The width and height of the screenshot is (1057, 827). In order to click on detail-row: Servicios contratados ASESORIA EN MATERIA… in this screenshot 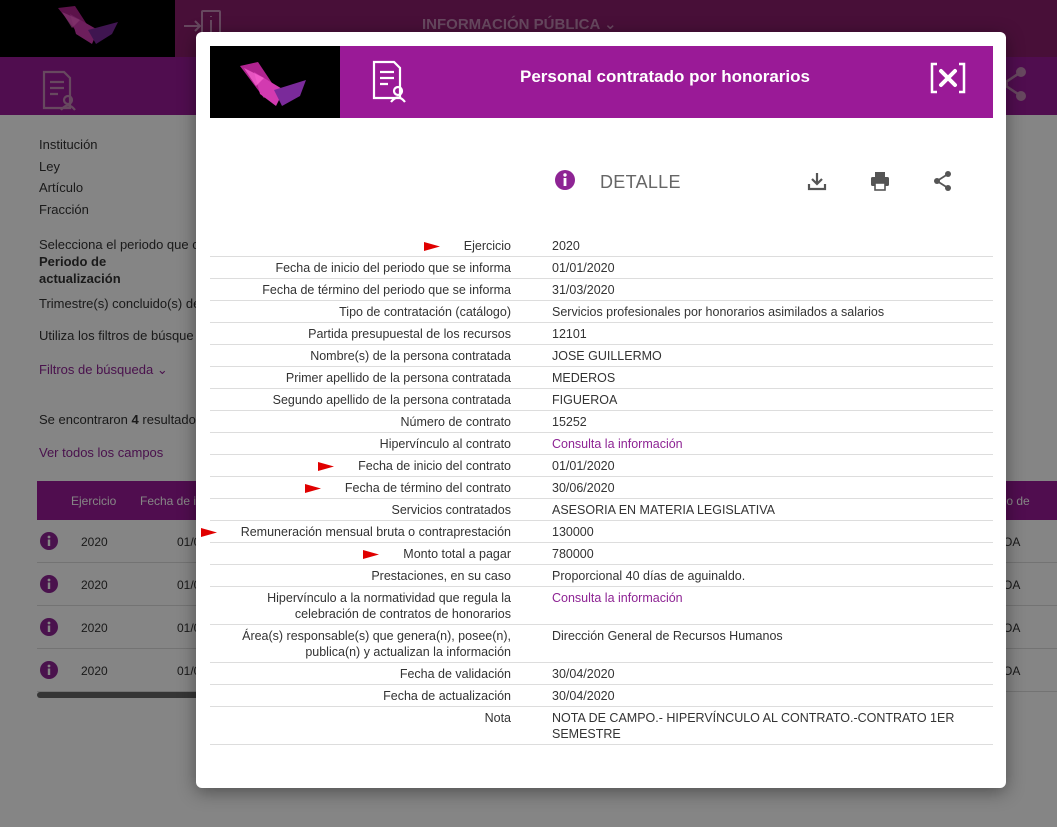, I will do `click(601, 510)`.